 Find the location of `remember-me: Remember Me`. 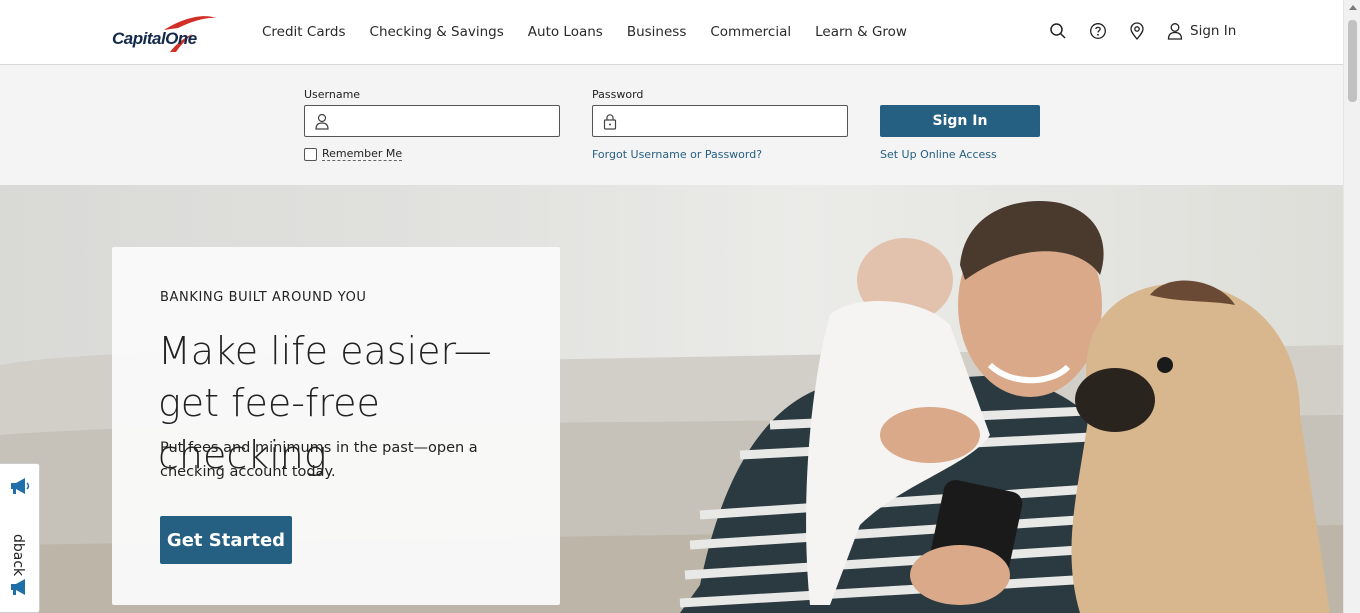

remember-me: Remember Me is located at coordinates (353, 154).